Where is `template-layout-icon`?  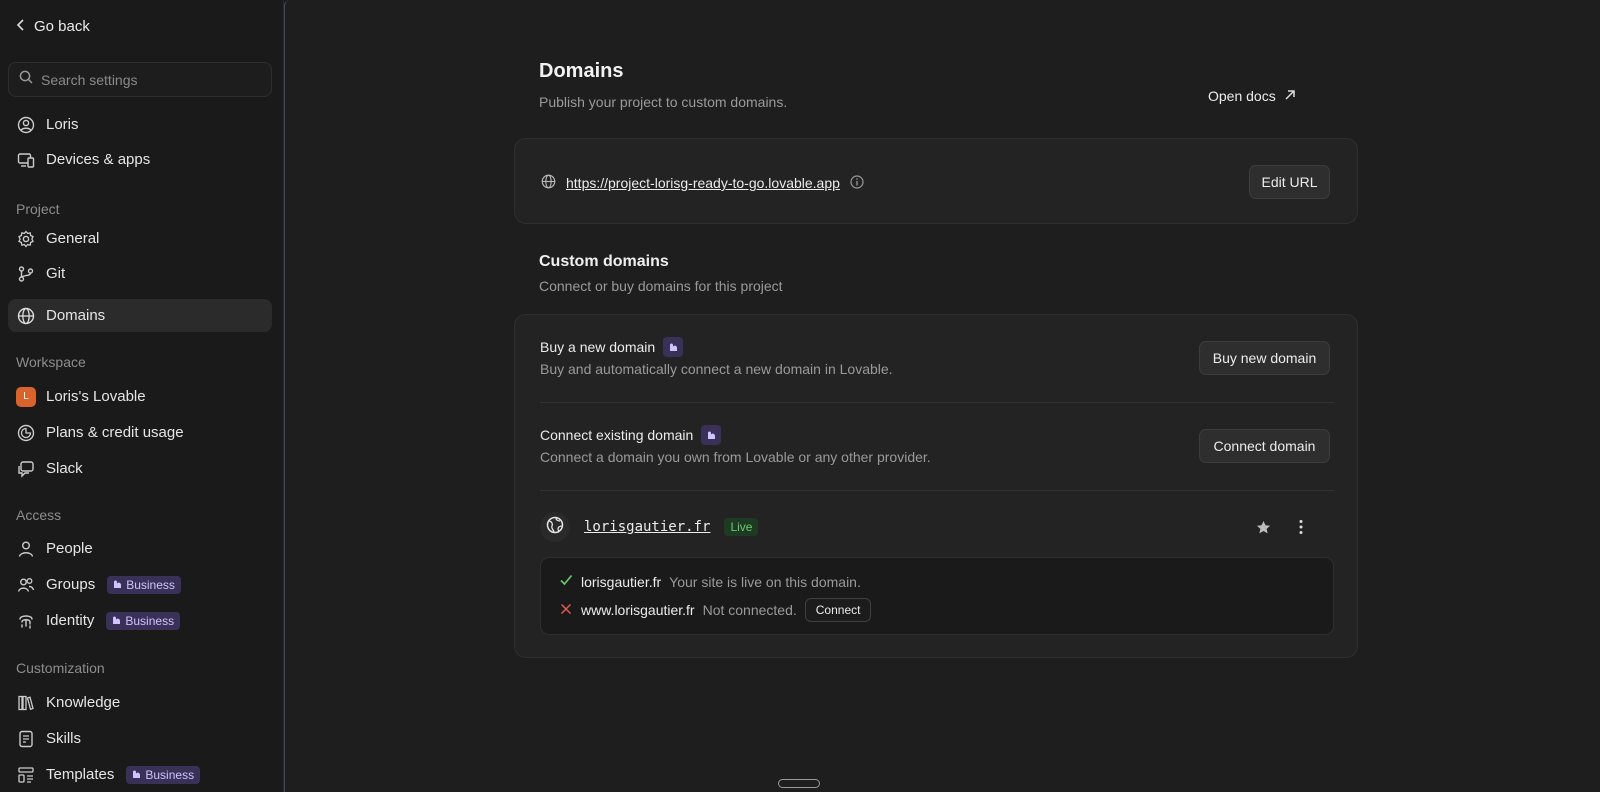
template-layout-icon is located at coordinates (26, 775).